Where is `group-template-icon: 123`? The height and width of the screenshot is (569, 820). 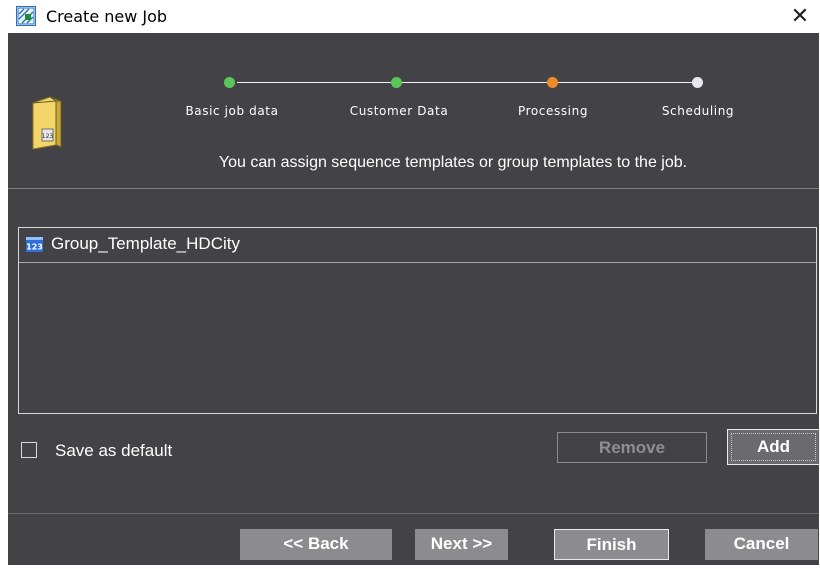
group-template-icon: 123 is located at coordinates (34, 244).